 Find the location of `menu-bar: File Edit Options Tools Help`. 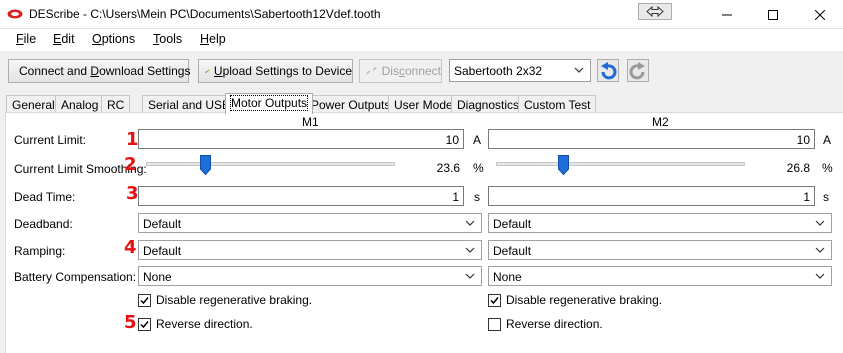

menu-bar: File Edit Options Tools Help is located at coordinates (421, 40).